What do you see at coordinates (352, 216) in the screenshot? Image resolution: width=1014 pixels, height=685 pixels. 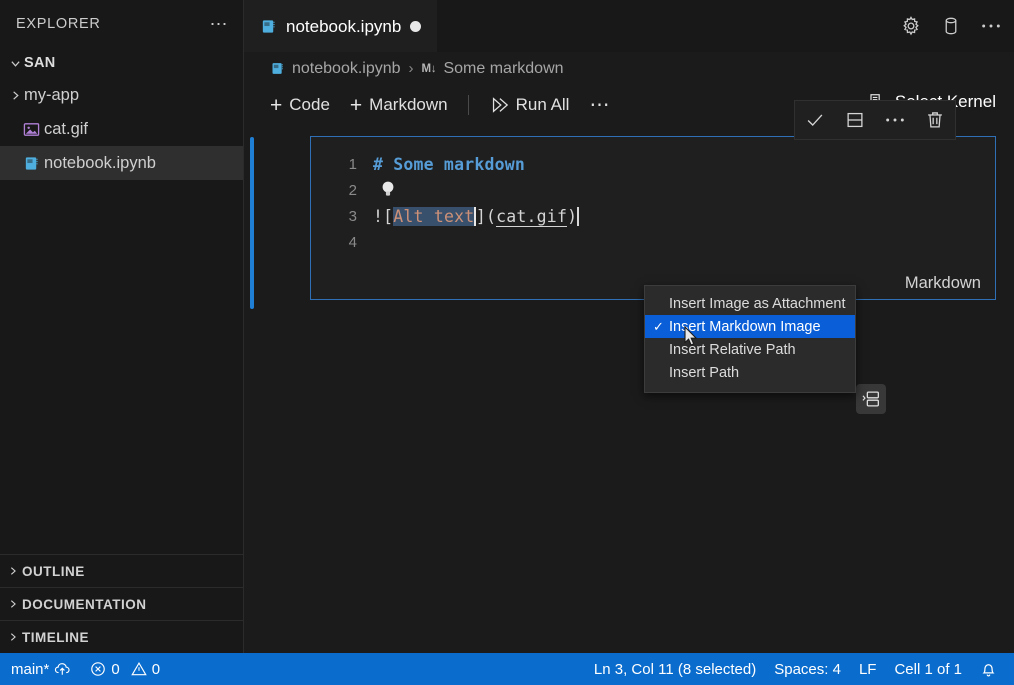 I see `line-number: 3` at bounding box center [352, 216].